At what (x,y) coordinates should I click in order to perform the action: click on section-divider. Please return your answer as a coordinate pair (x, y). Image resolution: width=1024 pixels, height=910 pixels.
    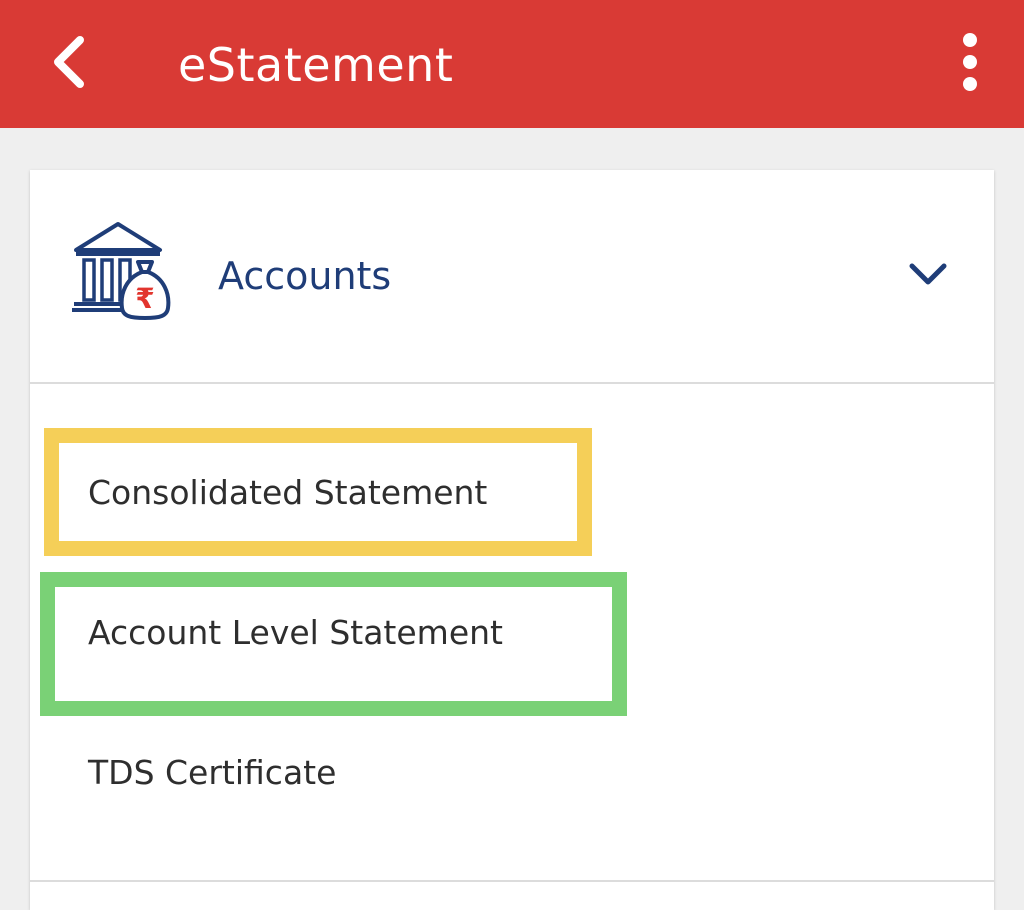
    Looking at the image, I should click on (512, 383).